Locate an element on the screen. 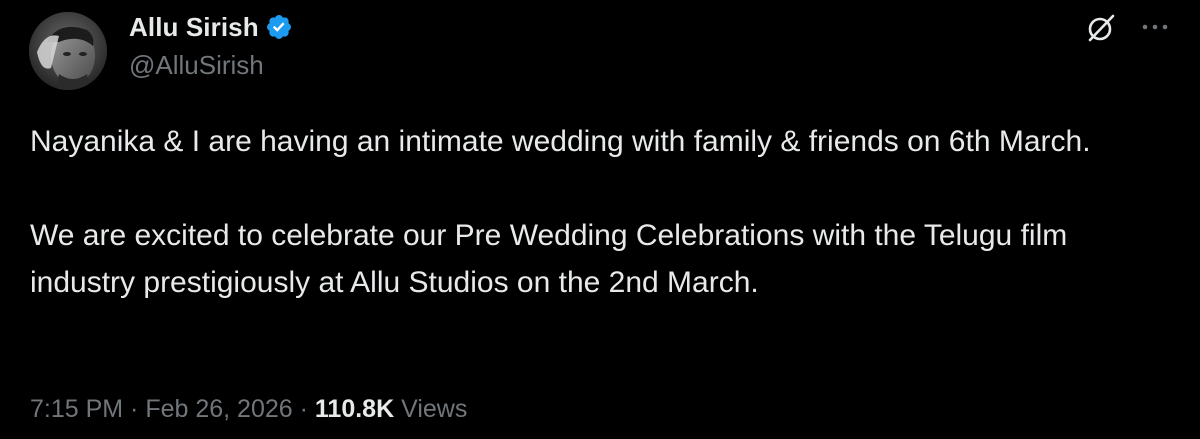  avatar-image is located at coordinates (68, 51).